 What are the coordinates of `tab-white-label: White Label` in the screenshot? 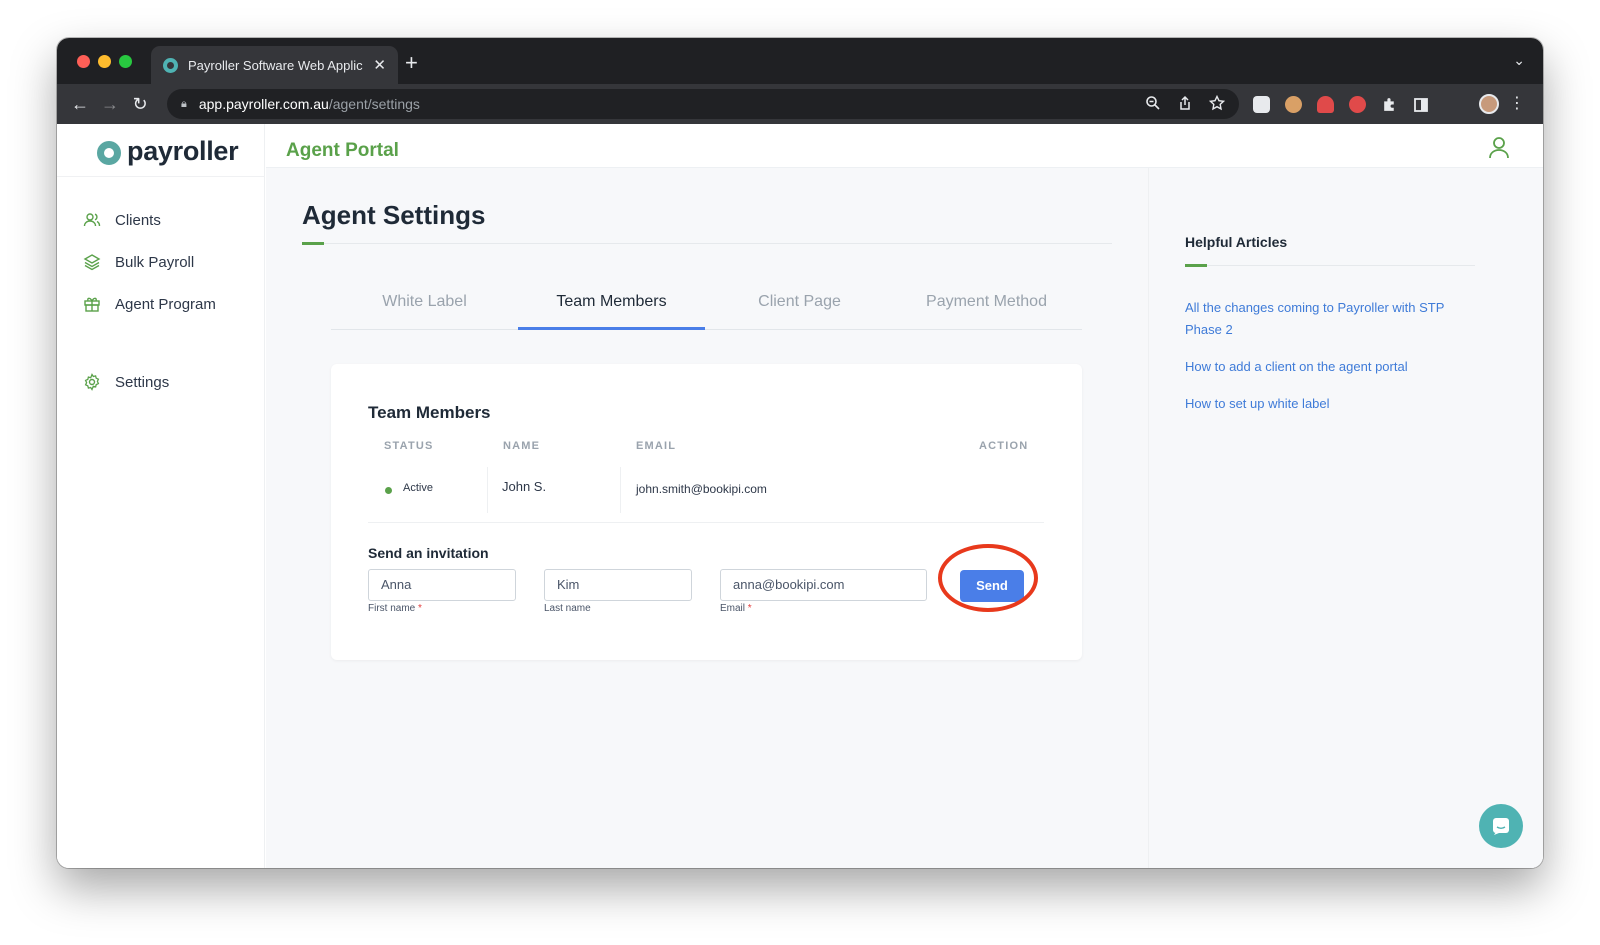 It's located at (424, 309).